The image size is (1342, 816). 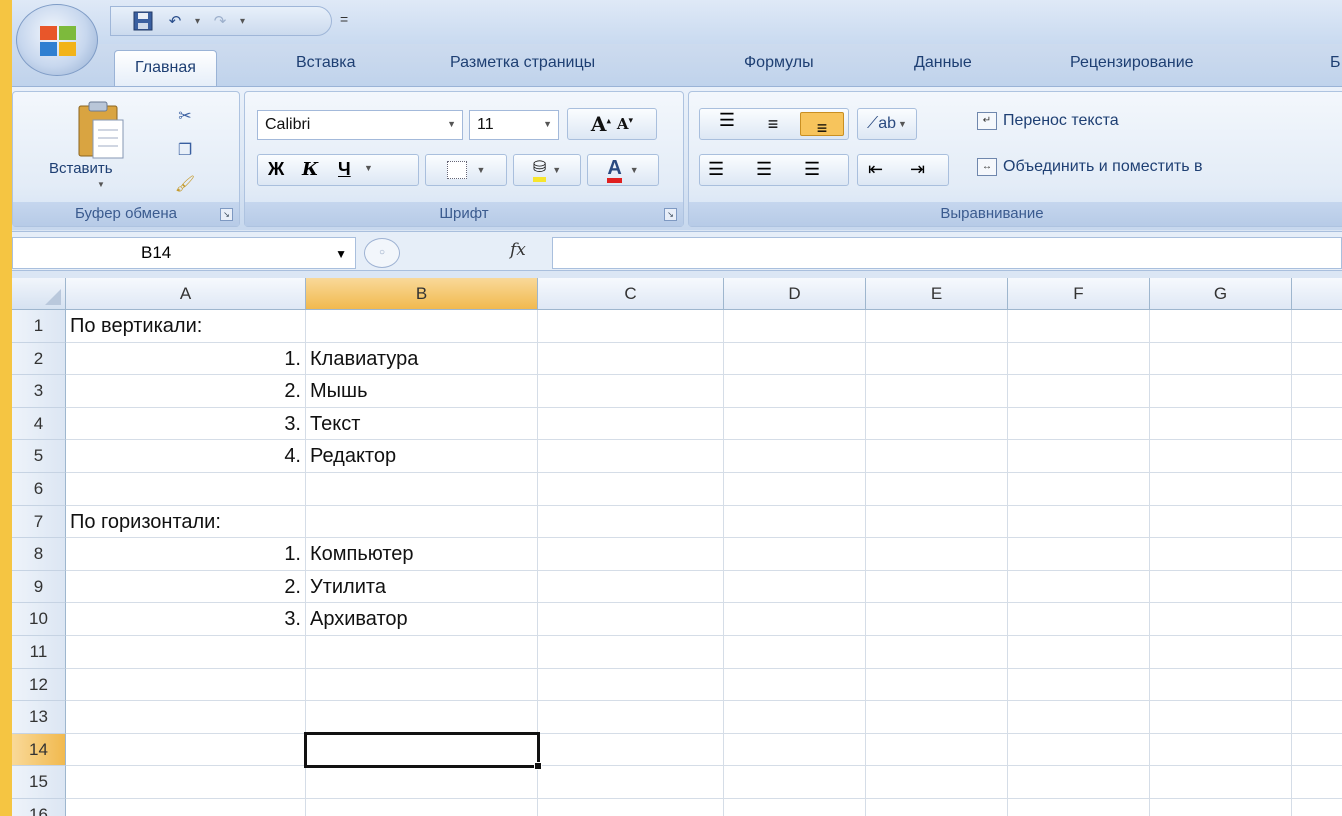 What do you see at coordinates (1079, 294) in the screenshot?
I see `column-header-f: F` at bounding box center [1079, 294].